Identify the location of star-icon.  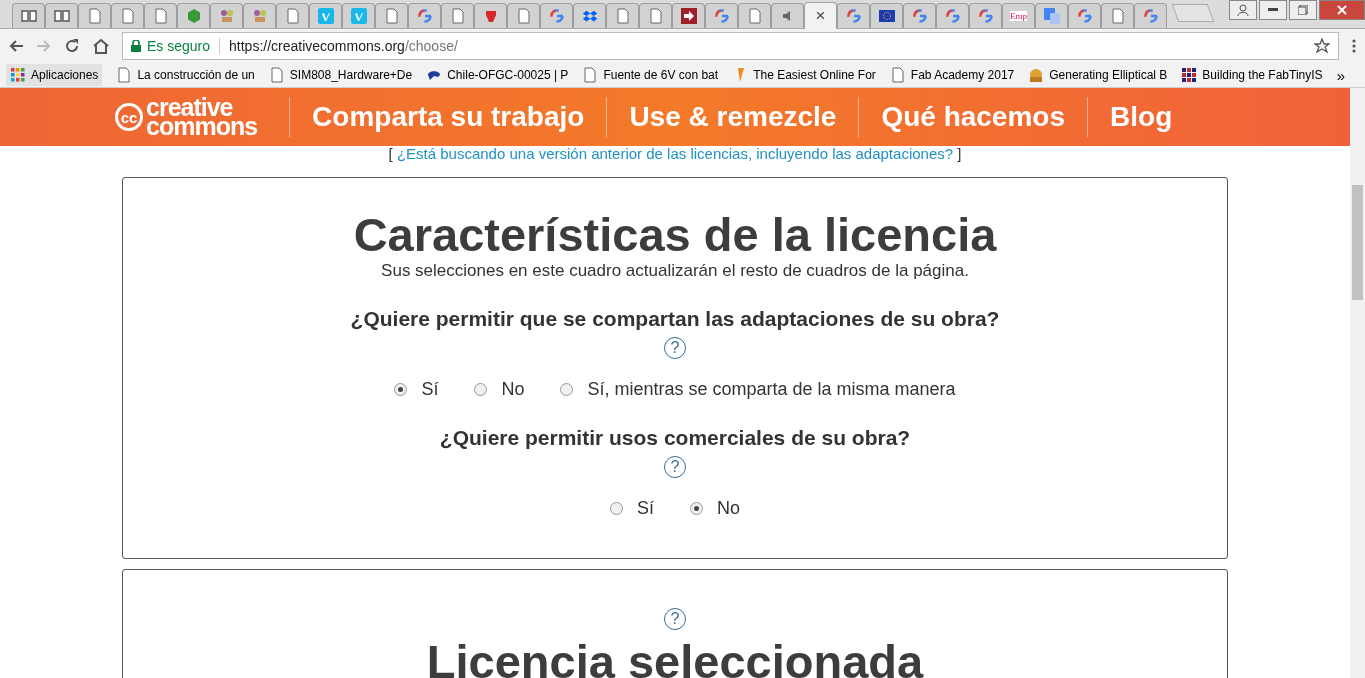
(1322, 46).